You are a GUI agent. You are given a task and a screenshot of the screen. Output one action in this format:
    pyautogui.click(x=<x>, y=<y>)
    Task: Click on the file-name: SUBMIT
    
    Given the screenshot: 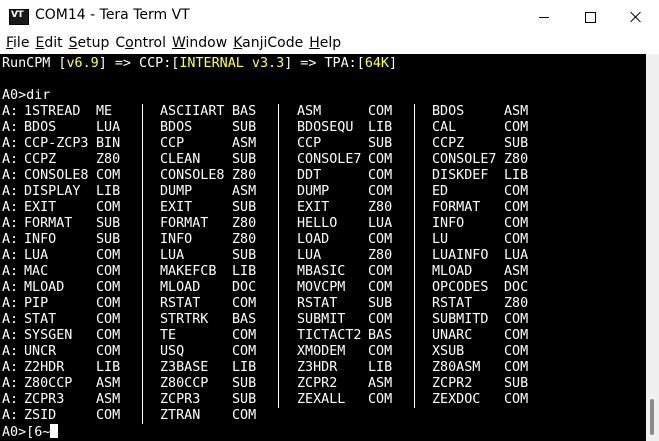 What is the action you would take?
    pyautogui.click(x=321, y=319)
    